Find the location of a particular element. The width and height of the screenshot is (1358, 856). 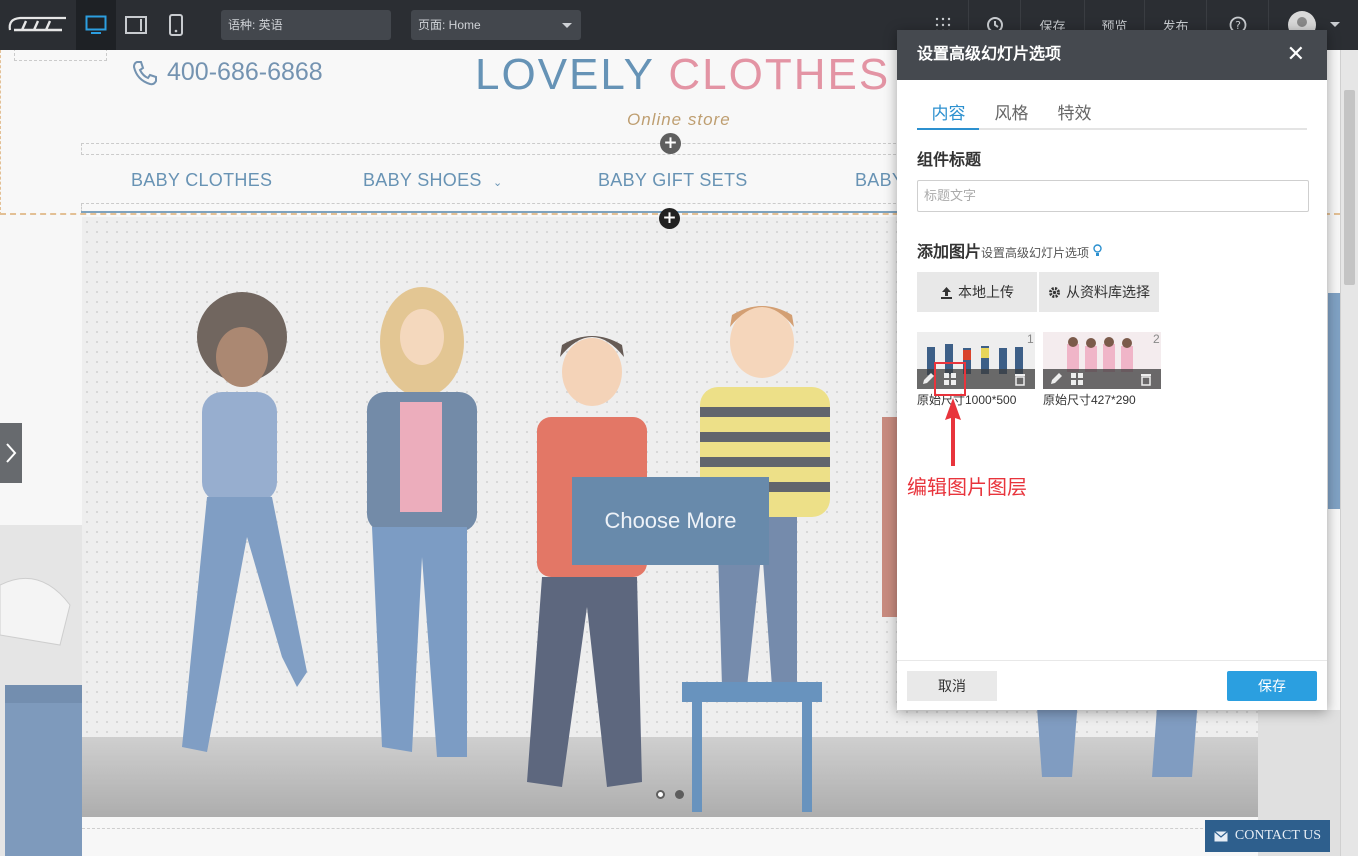

scrollbar-thumb is located at coordinates (1349, 187).